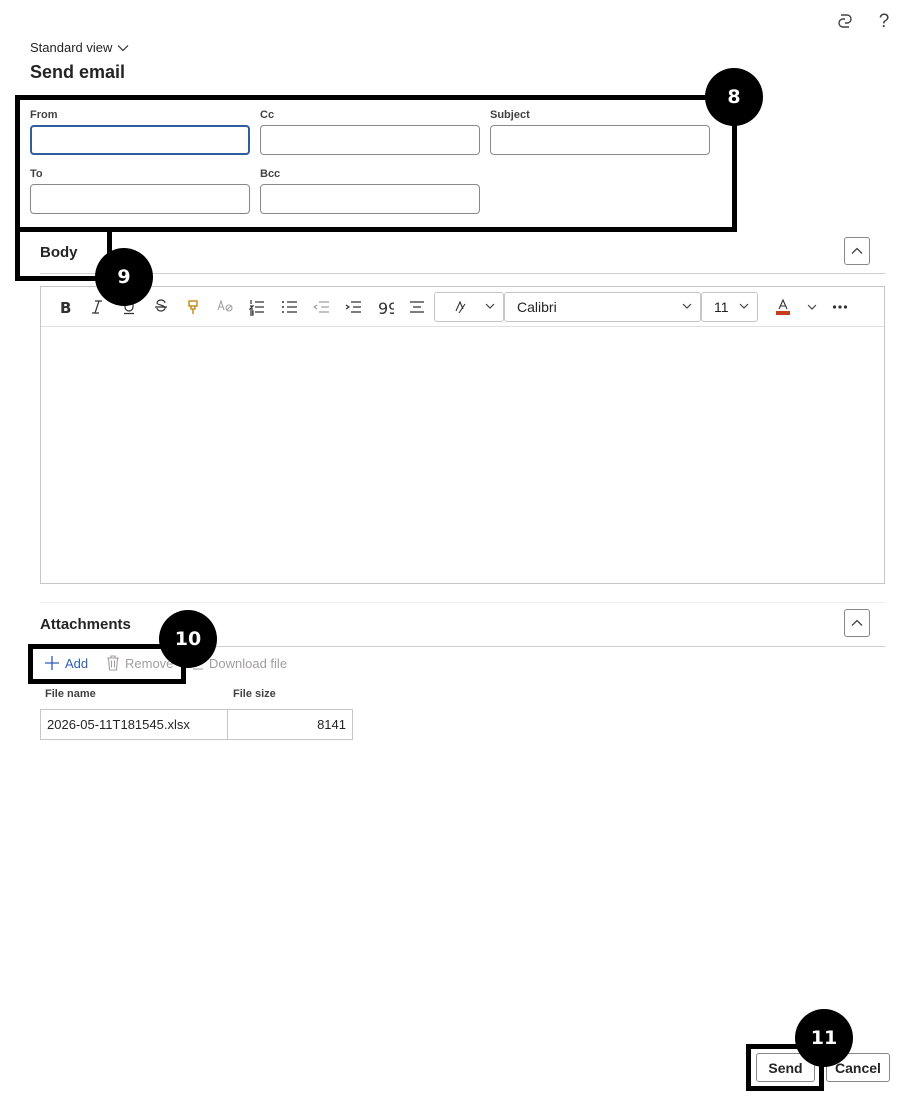  I want to click on decrease-indent-icon, so click(321, 307).